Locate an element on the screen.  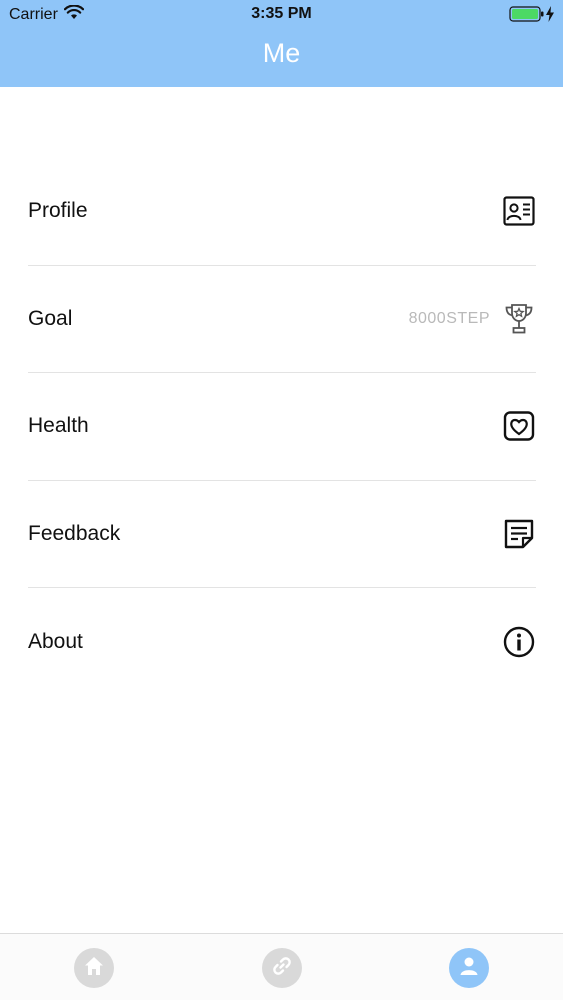
note-icon is located at coordinates (519, 534).